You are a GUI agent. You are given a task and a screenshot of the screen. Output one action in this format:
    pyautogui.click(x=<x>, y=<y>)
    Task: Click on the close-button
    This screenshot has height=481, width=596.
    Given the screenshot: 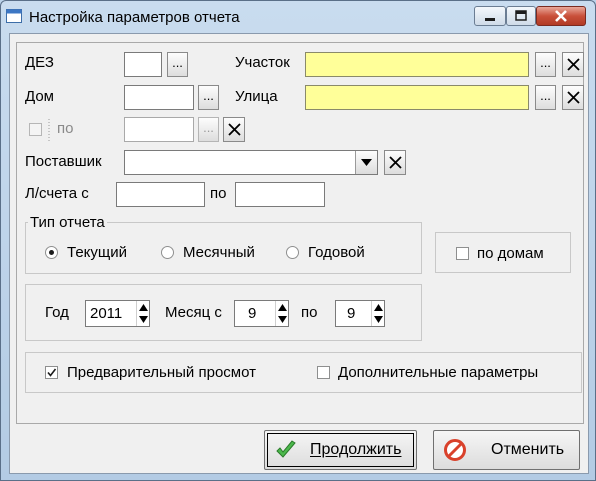 What is the action you would take?
    pyautogui.click(x=561, y=16)
    